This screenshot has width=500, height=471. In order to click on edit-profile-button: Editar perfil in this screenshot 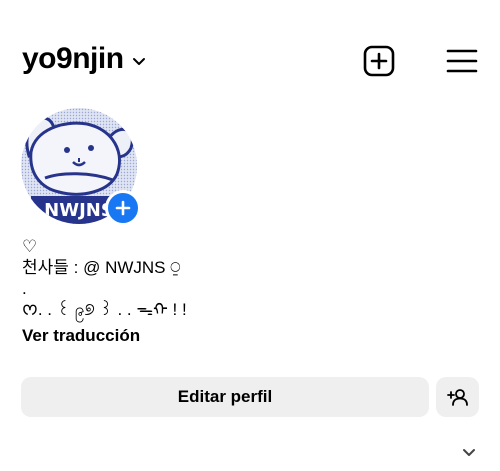, I will do `click(225, 397)`.